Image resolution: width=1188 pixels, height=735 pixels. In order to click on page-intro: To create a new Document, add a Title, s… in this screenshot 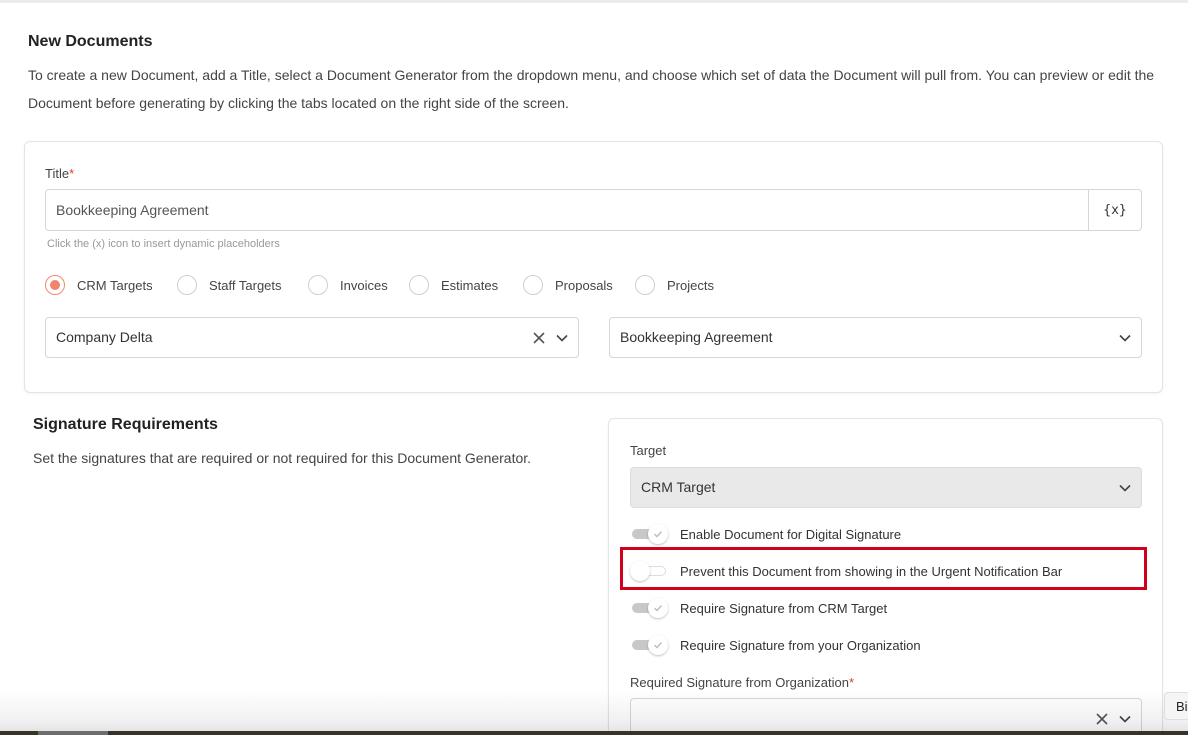, I will do `click(591, 89)`.